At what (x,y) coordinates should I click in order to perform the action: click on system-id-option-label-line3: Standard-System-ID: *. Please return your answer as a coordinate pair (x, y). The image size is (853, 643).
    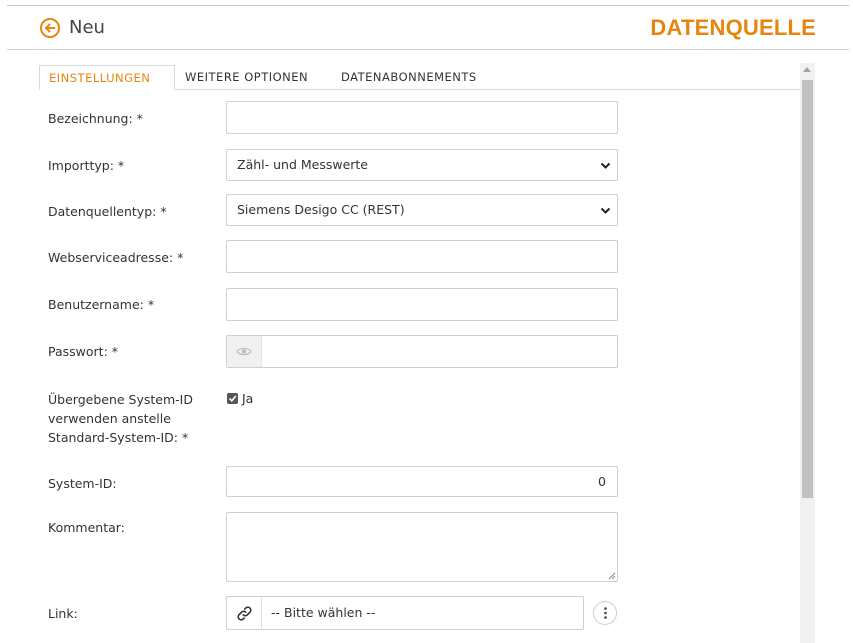
    Looking at the image, I should click on (118, 437).